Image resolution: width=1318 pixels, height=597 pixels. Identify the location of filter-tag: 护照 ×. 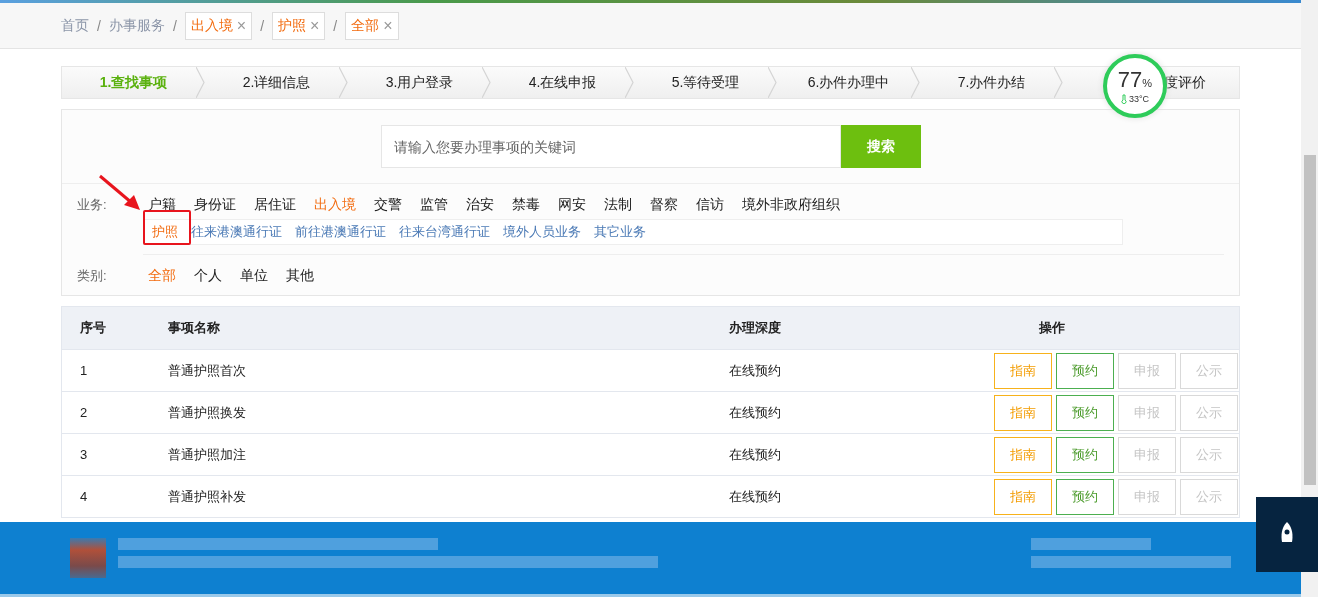
(299, 25).